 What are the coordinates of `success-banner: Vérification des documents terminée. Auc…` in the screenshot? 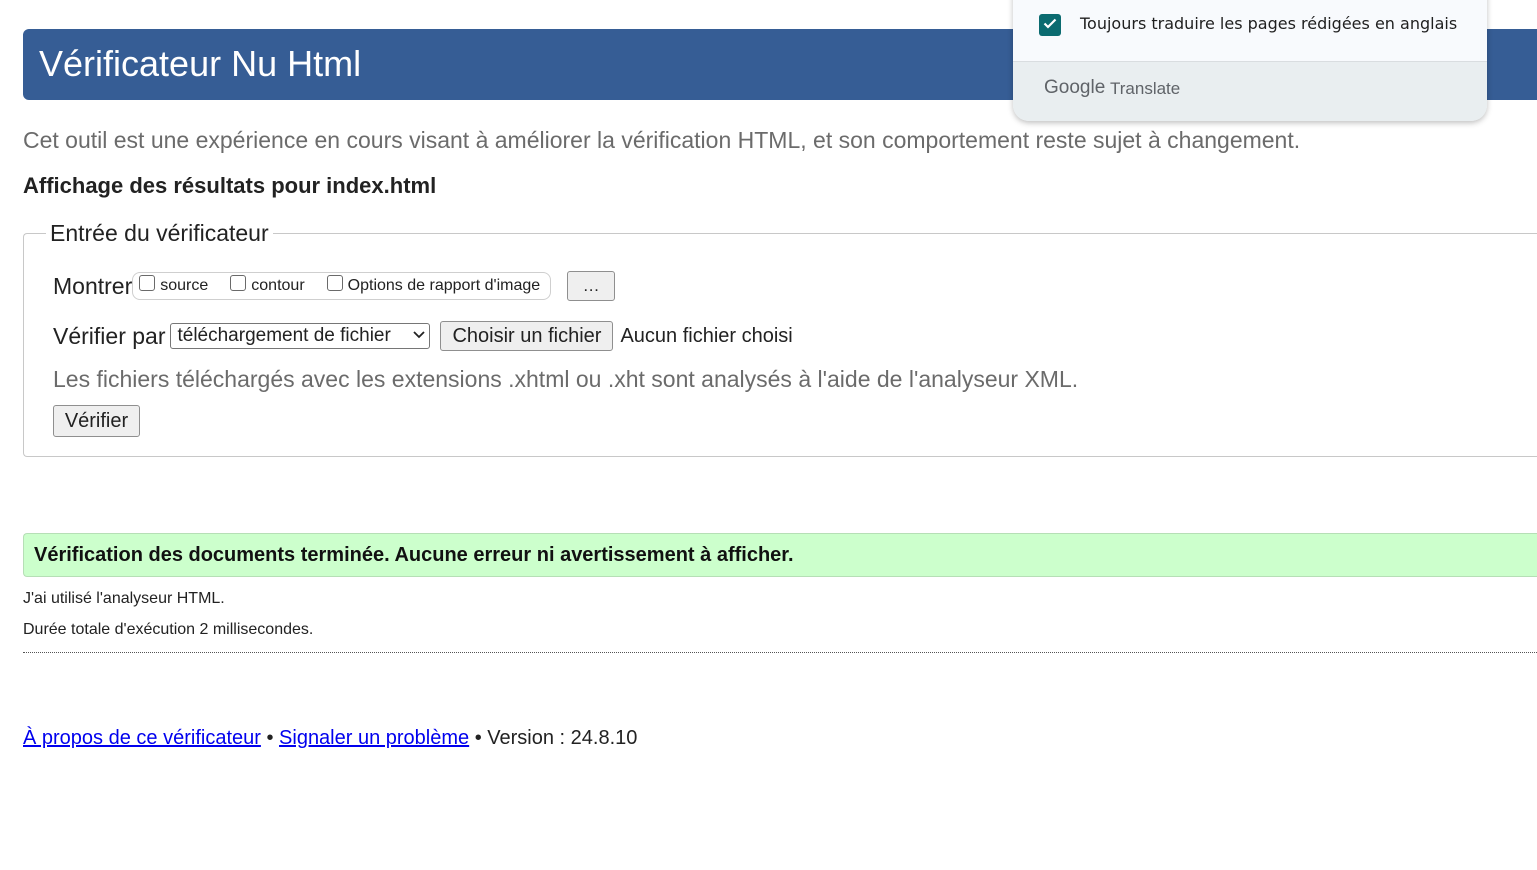 It's located at (780, 555).